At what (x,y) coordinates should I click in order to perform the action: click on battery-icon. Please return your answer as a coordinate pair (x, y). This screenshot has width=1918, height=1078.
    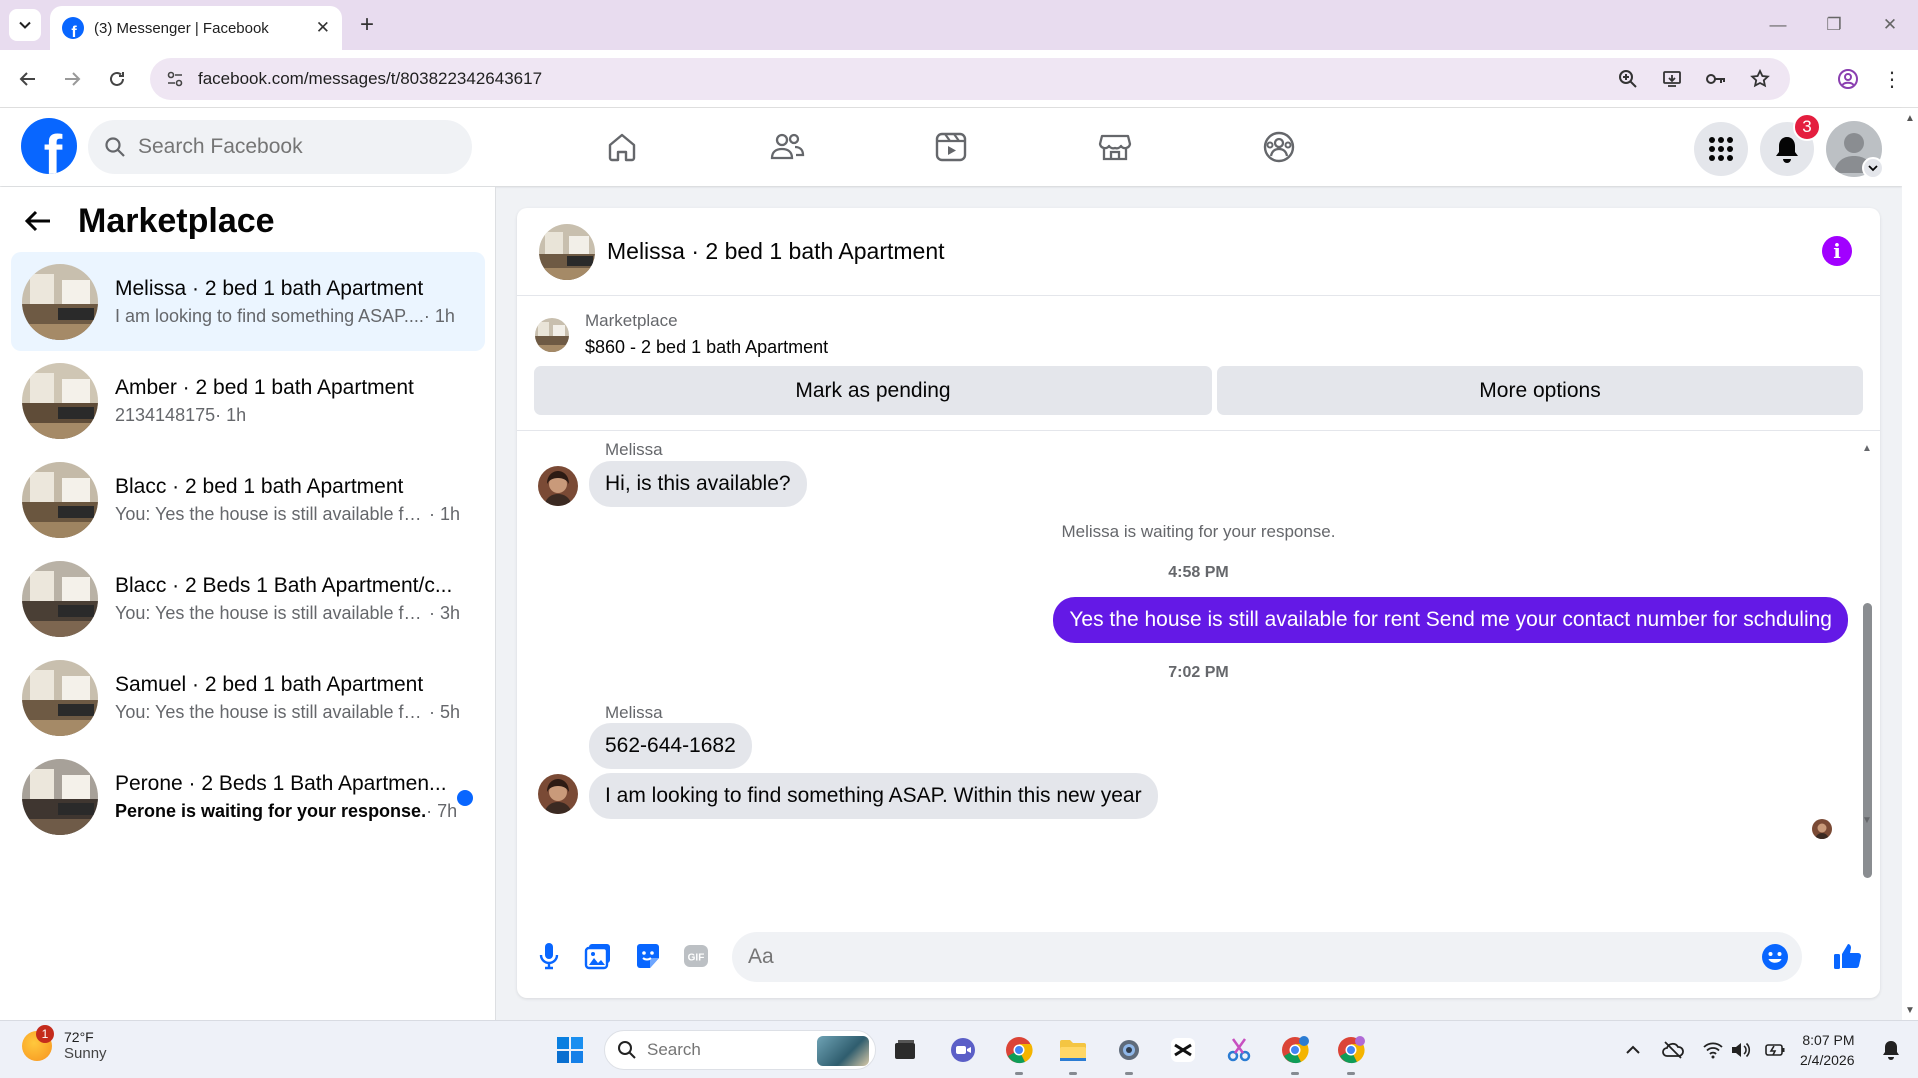
    Looking at the image, I should click on (1775, 1050).